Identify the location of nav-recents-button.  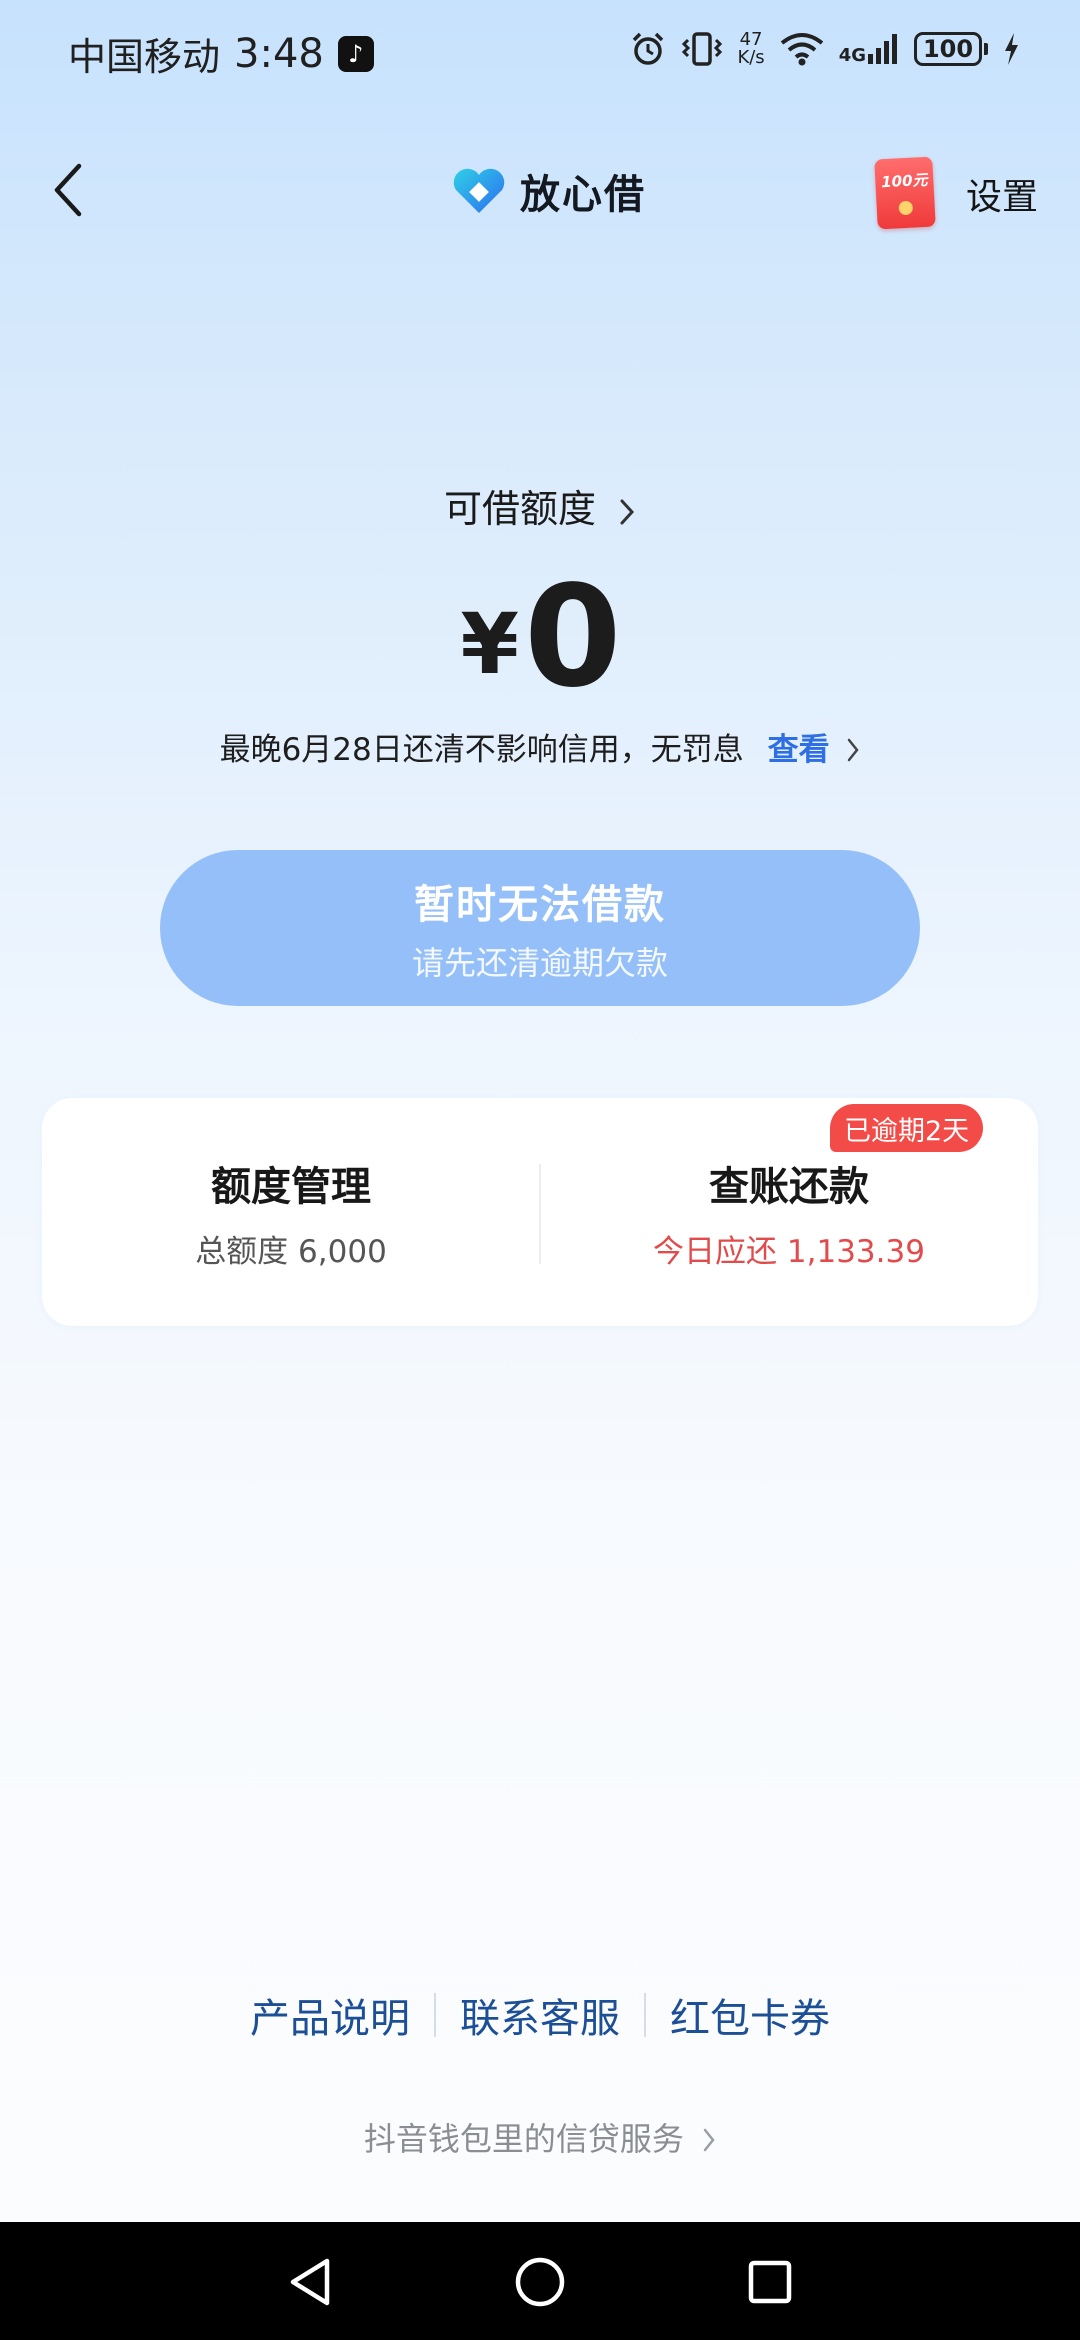
(770, 2282).